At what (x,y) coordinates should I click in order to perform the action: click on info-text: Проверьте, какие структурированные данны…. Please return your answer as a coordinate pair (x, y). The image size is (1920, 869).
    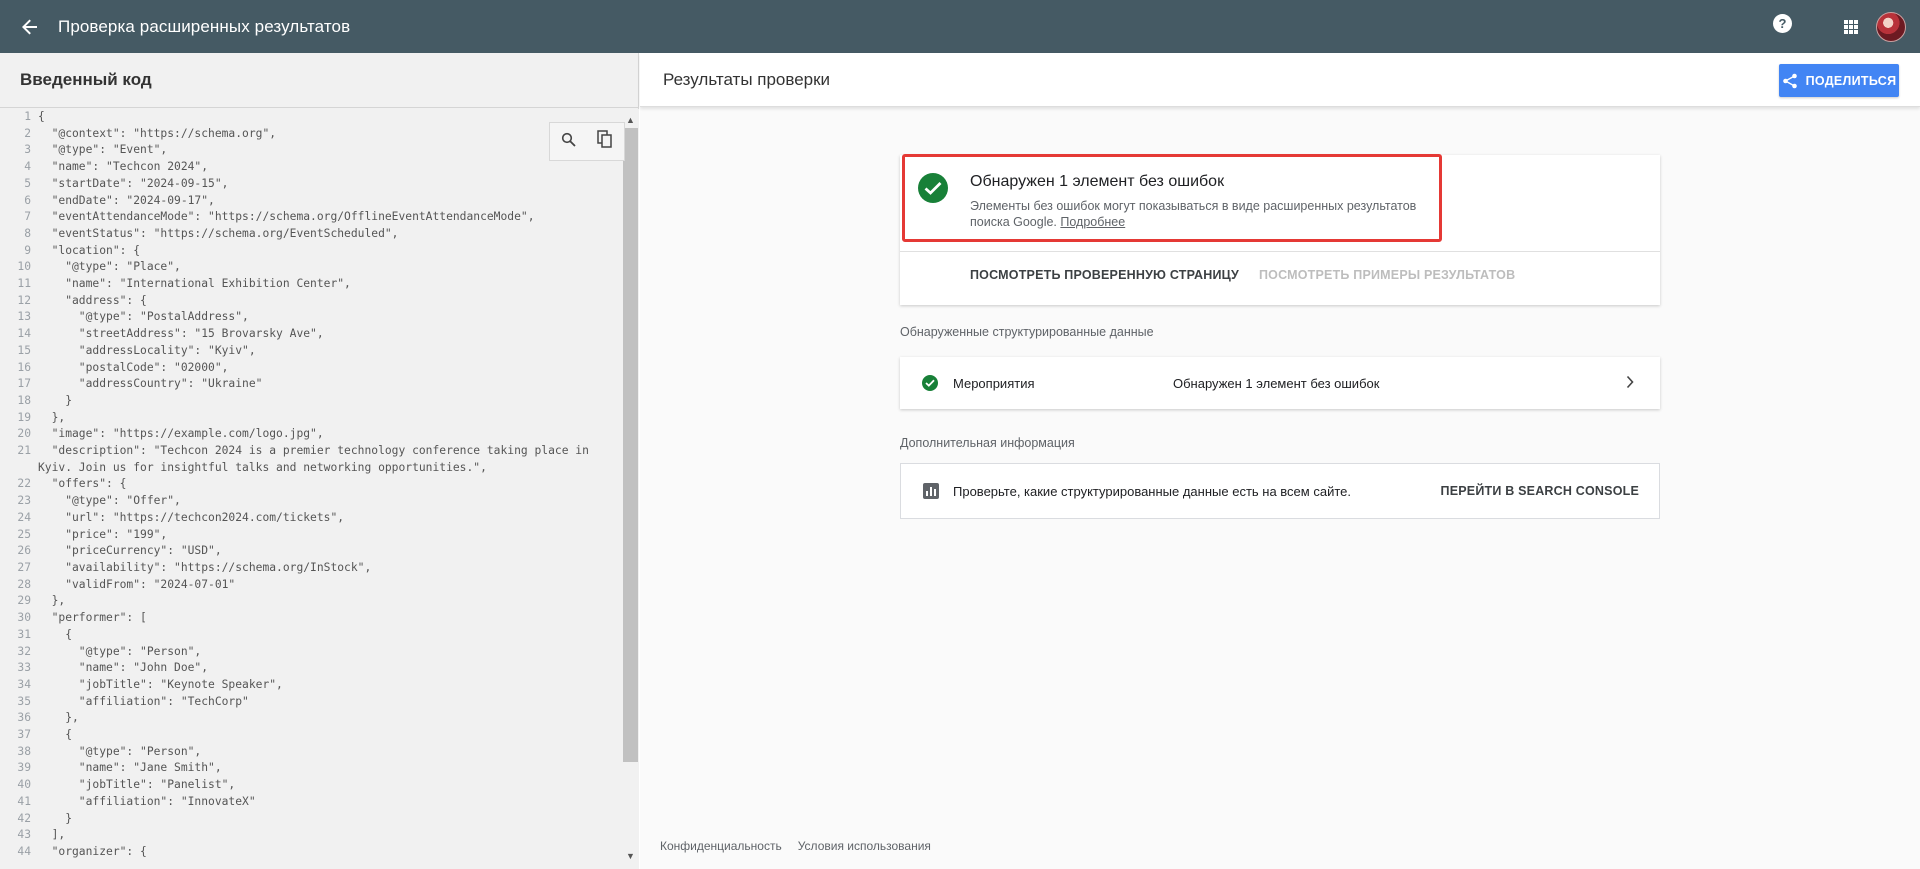
    Looking at the image, I should click on (1152, 491).